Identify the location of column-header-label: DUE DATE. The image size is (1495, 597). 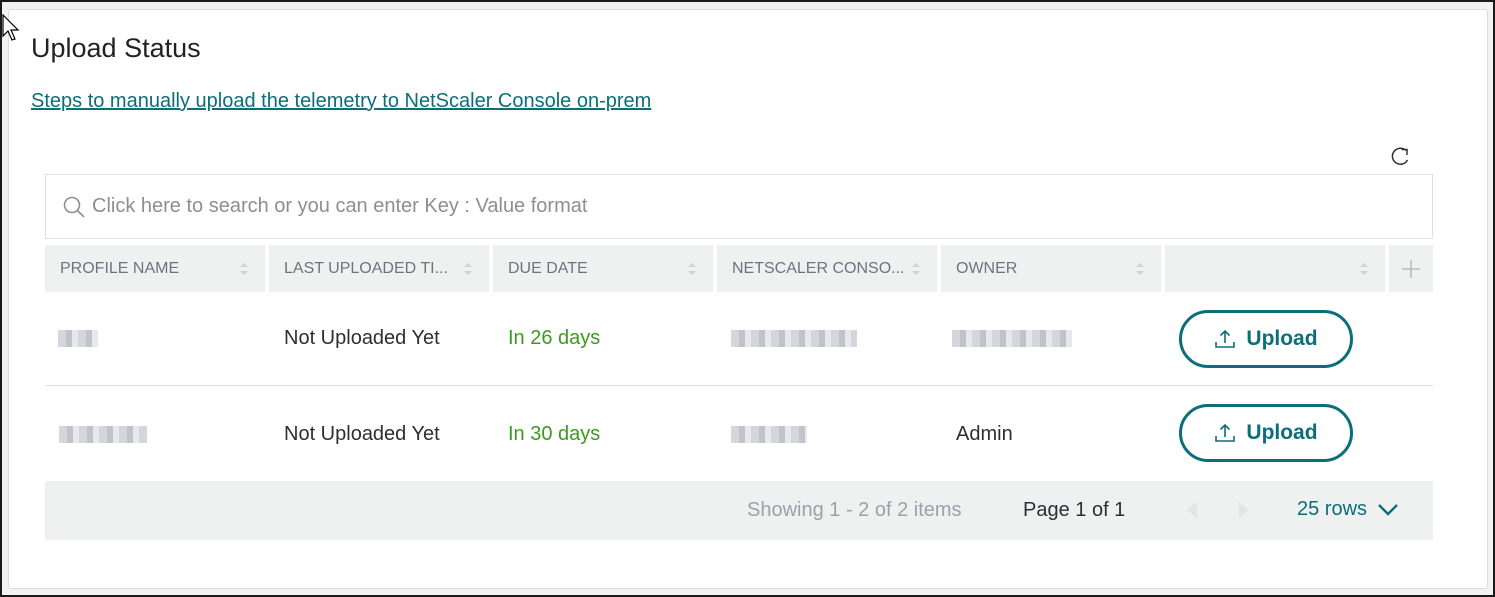
(548, 268).